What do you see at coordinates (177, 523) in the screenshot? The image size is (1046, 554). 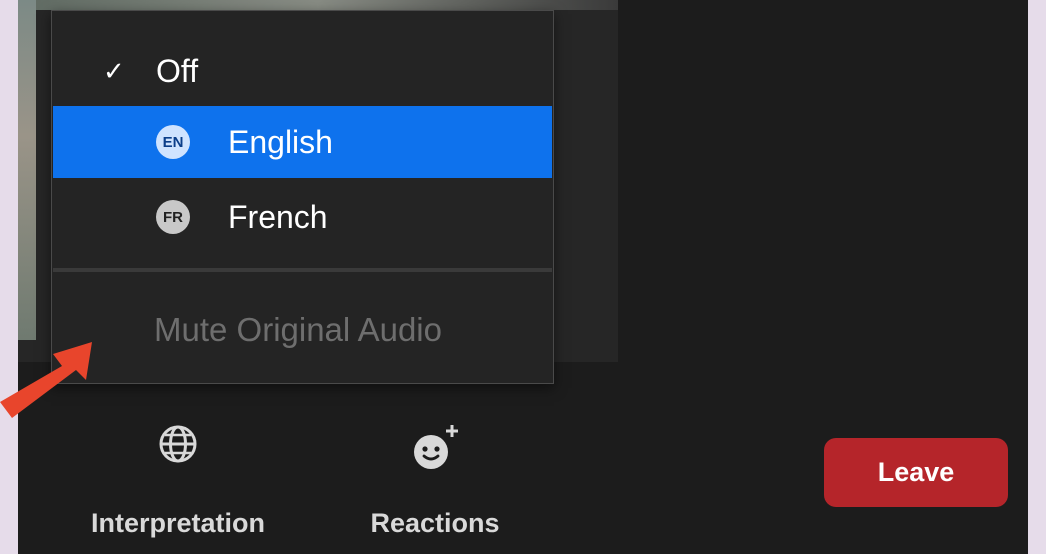 I see `interpretation-label: Interpretation` at bounding box center [177, 523].